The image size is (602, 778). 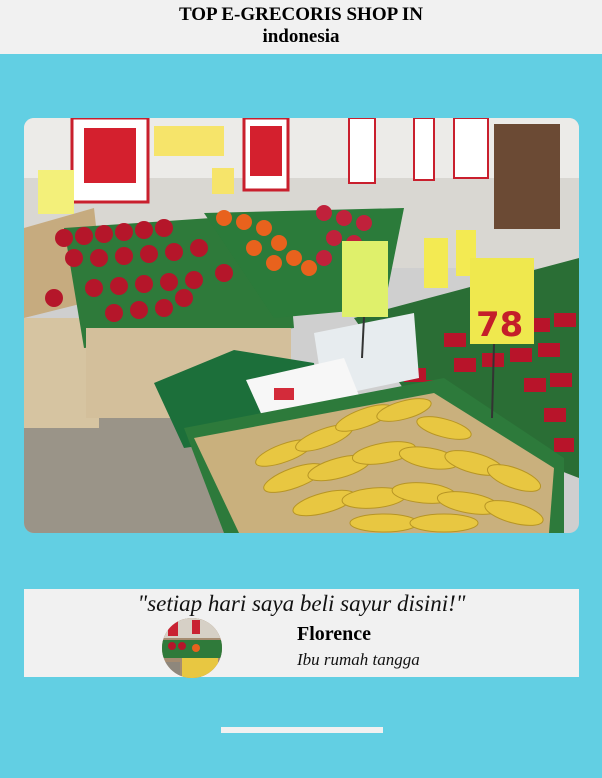 I want to click on testimonial-name: Florence, so click(x=334, y=634).